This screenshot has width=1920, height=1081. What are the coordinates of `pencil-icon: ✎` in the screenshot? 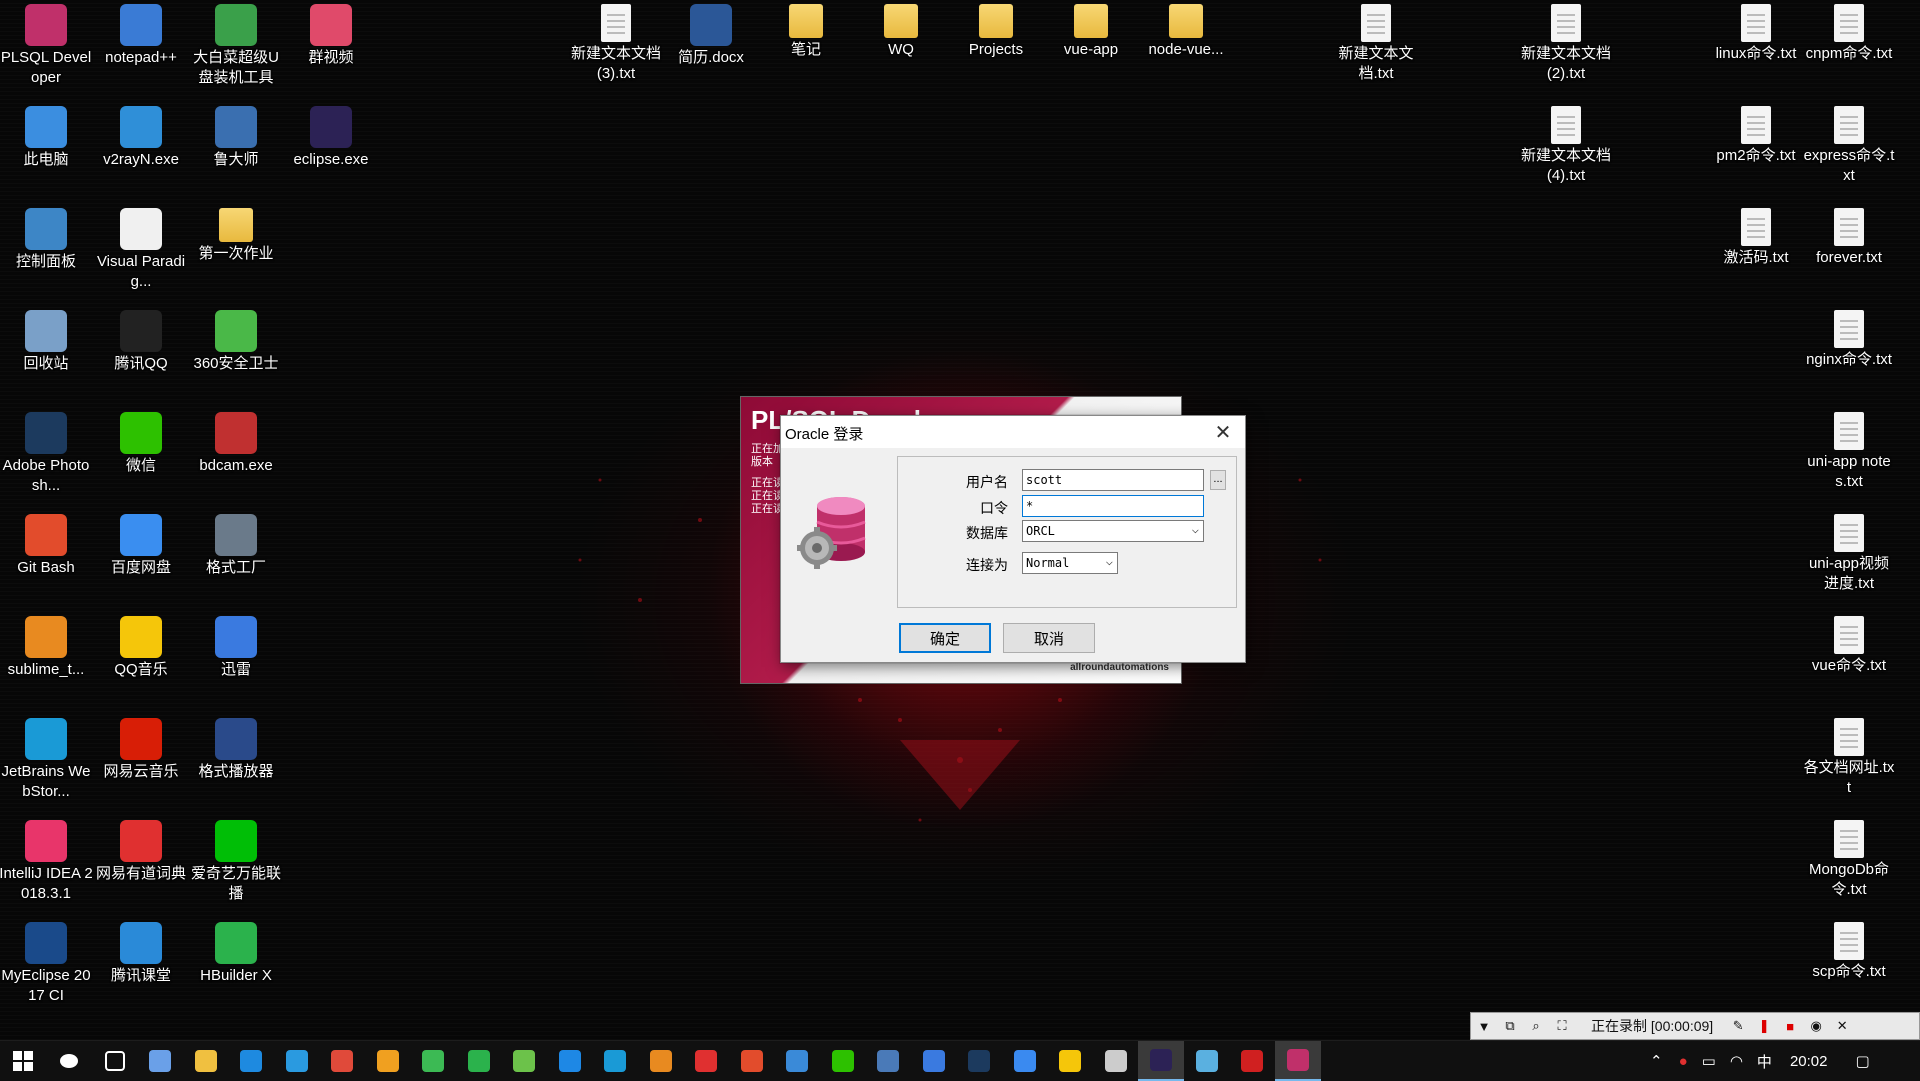 It's located at (1738, 1026).